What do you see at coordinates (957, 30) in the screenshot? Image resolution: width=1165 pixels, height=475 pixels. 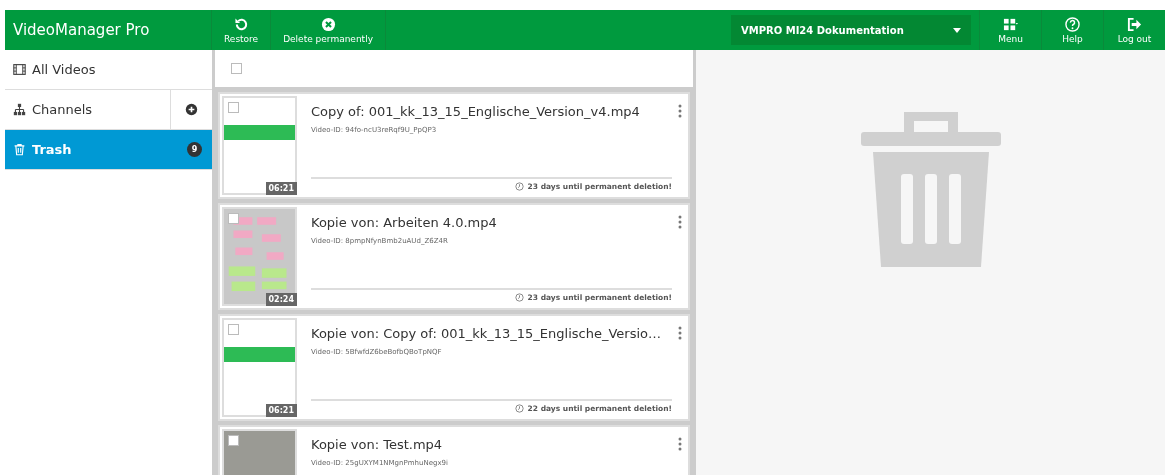 I see `caret-icon` at bounding box center [957, 30].